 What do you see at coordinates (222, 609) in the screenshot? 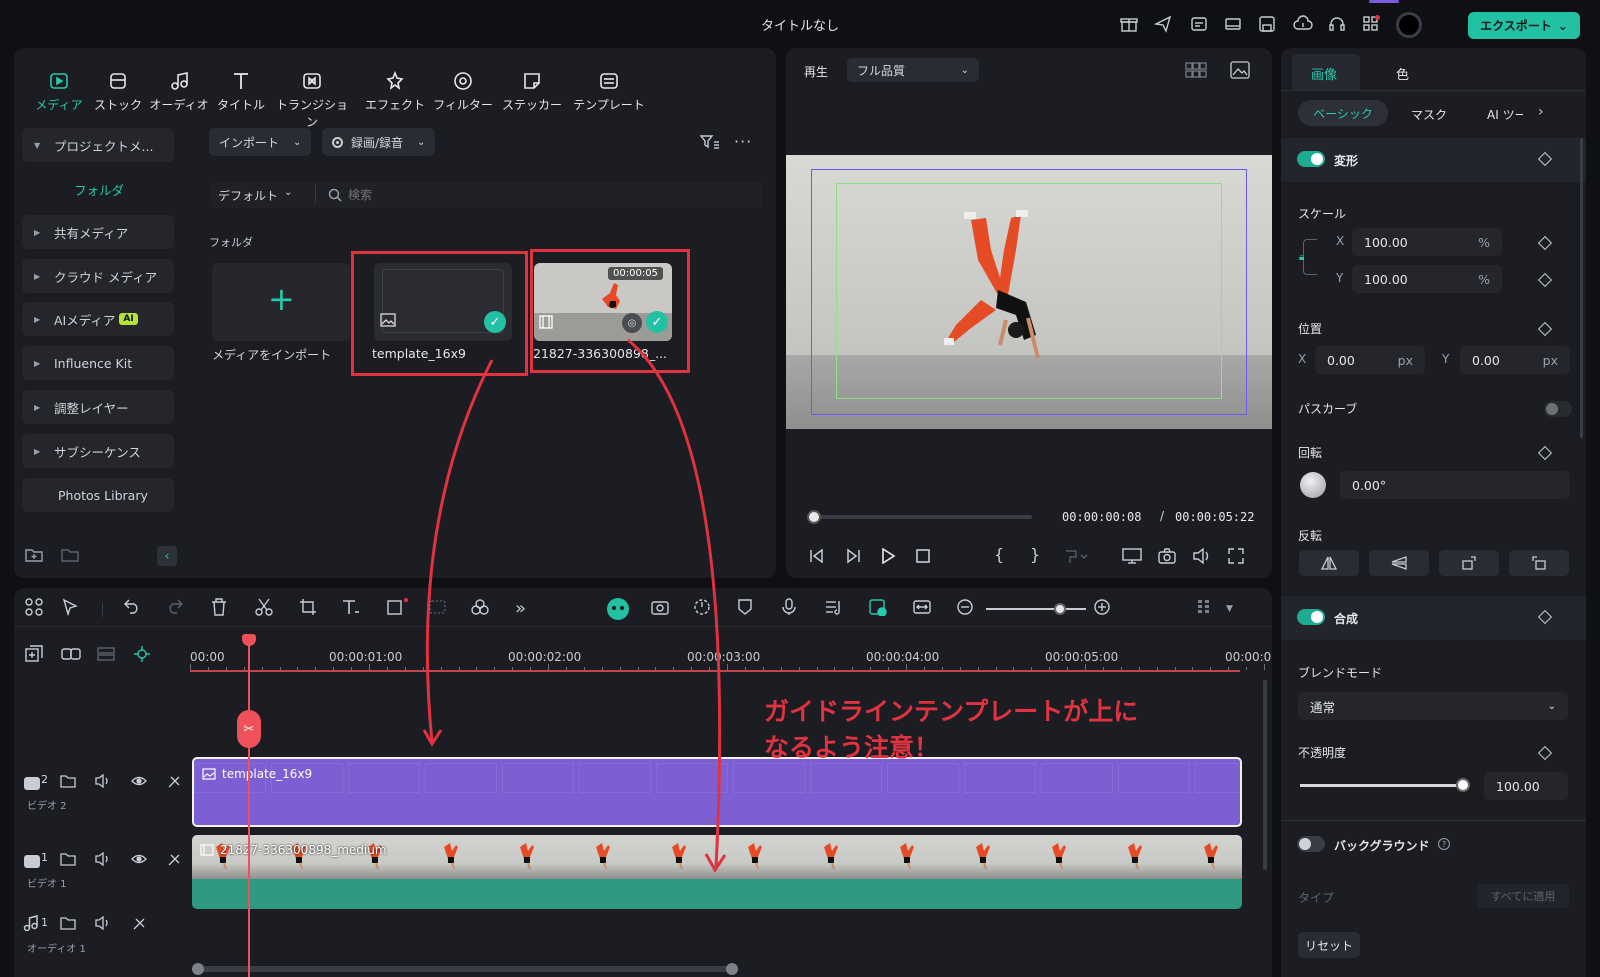
I see `delete-icon` at bounding box center [222, 609].